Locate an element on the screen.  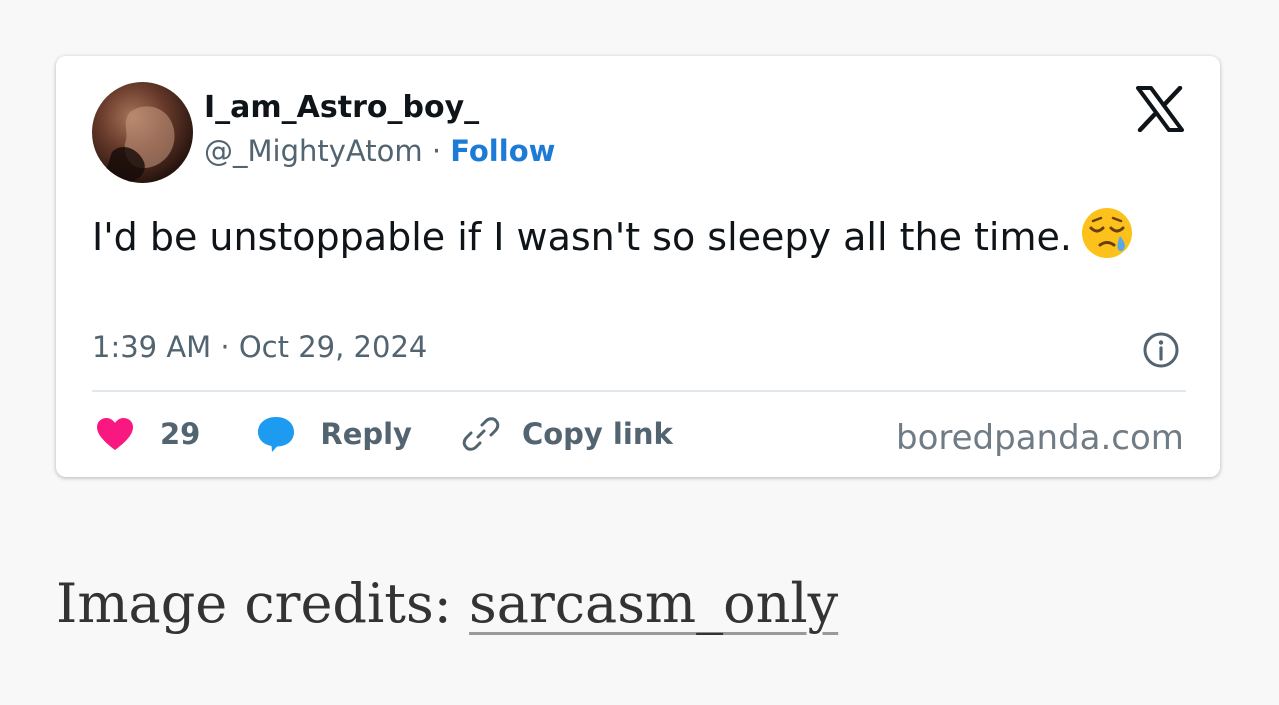
speech-bubble-icon is located at coordinates (276, 434).